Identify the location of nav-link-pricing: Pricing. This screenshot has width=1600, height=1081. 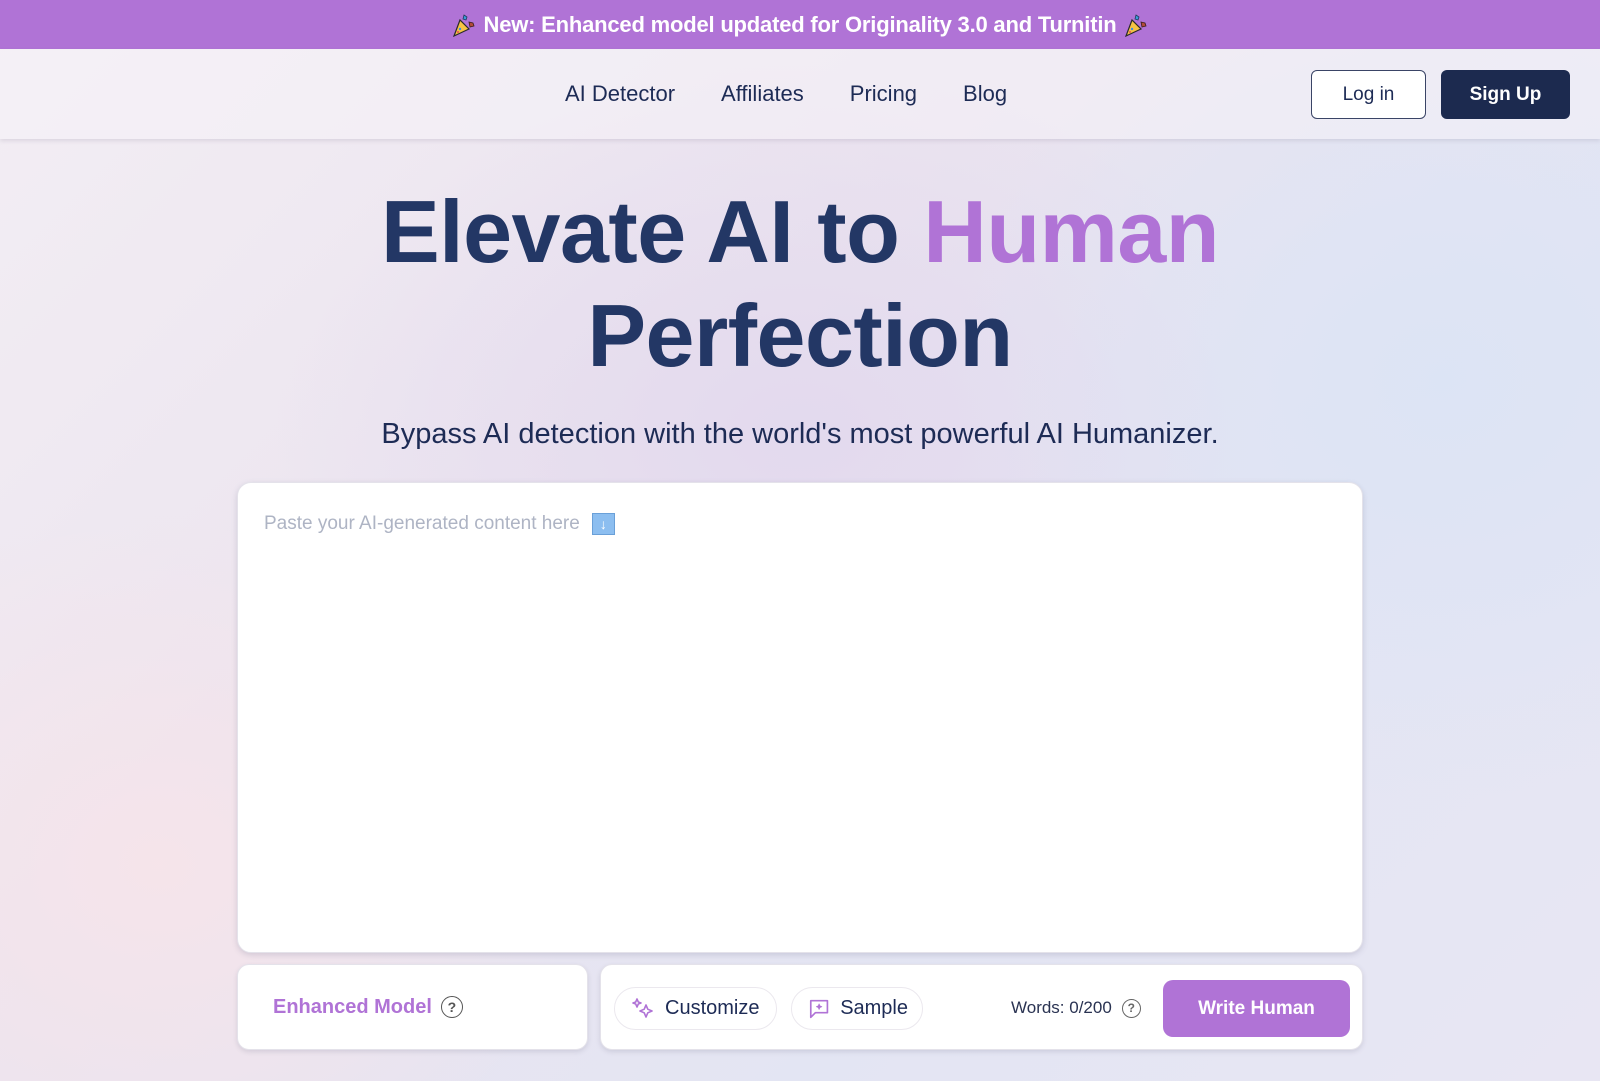
(883, 94).